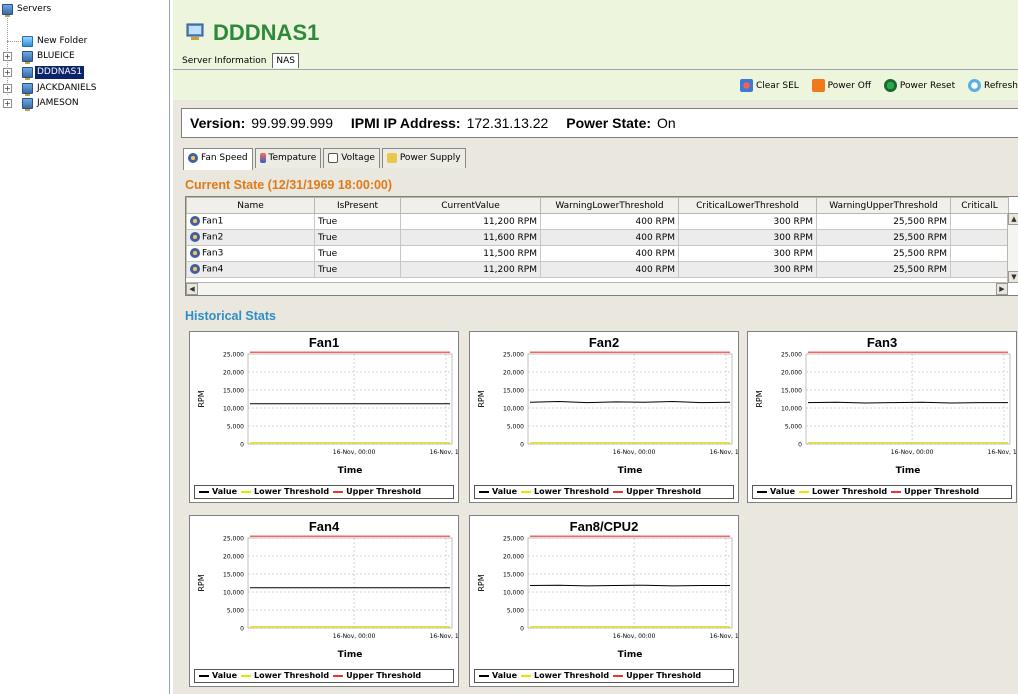 The image size is (1018, 694). Describe the element at coordinates (890, 85) in the screenshot. I see `power-reset-icon` at that location.